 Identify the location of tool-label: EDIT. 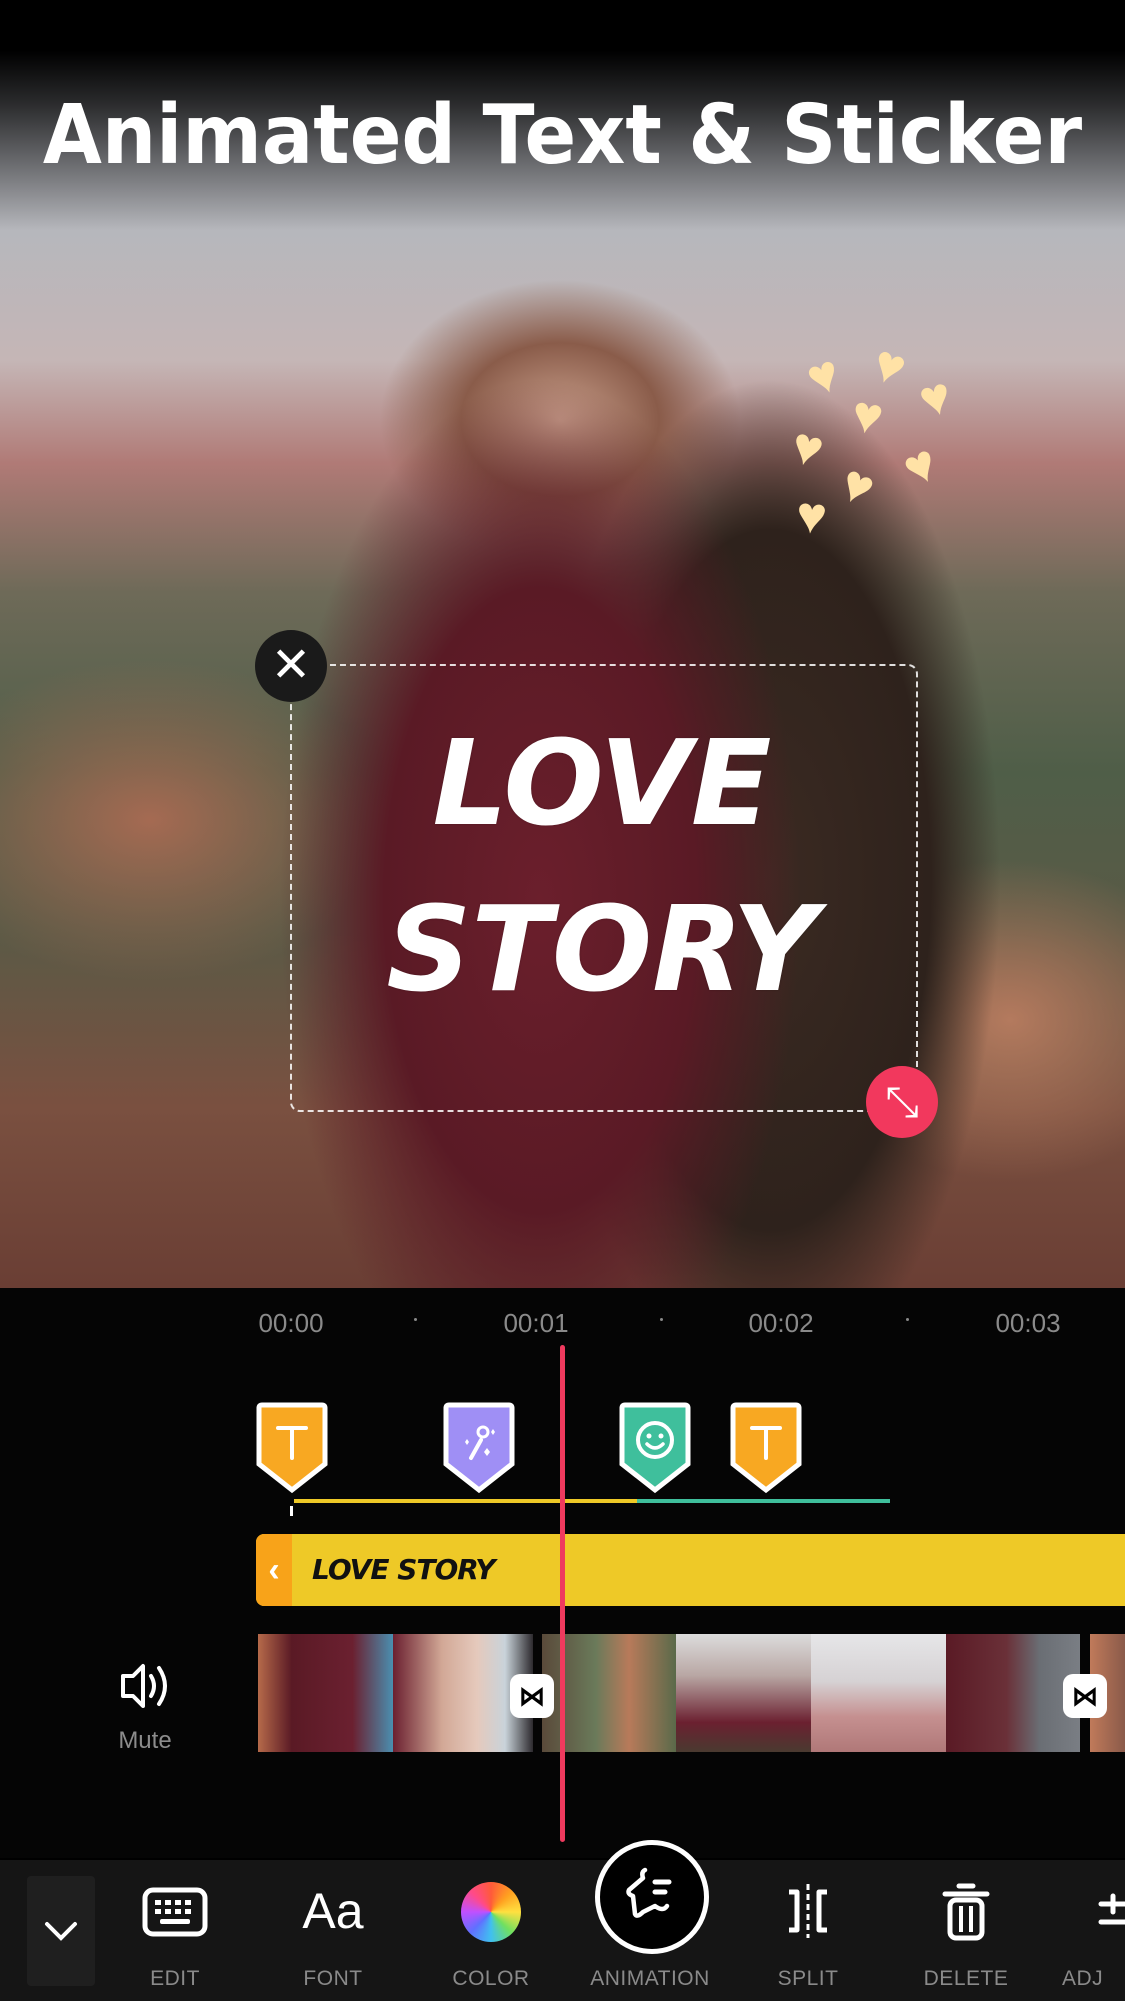
(175, 1978).